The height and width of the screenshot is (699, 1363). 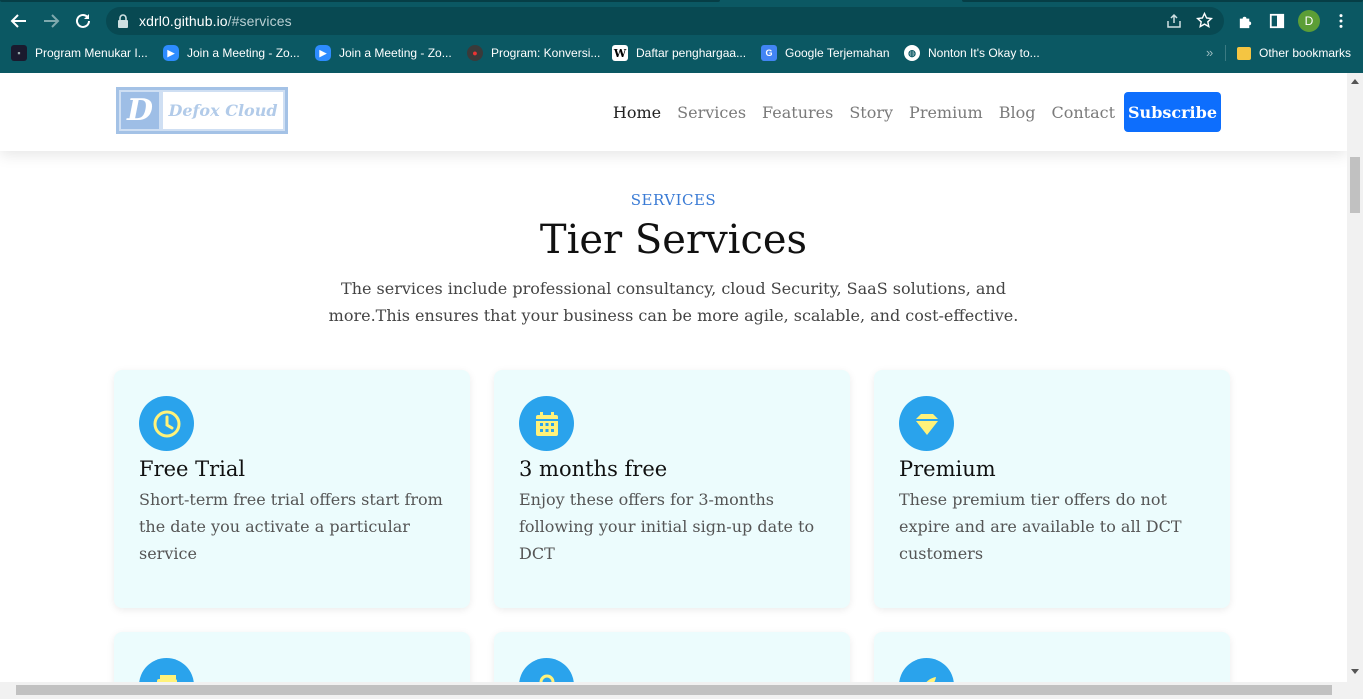 What do you see at coordinates (1204, 20) in the screenshot?
I see `bookmark-star-icon` at bounding box center [1204, 20].